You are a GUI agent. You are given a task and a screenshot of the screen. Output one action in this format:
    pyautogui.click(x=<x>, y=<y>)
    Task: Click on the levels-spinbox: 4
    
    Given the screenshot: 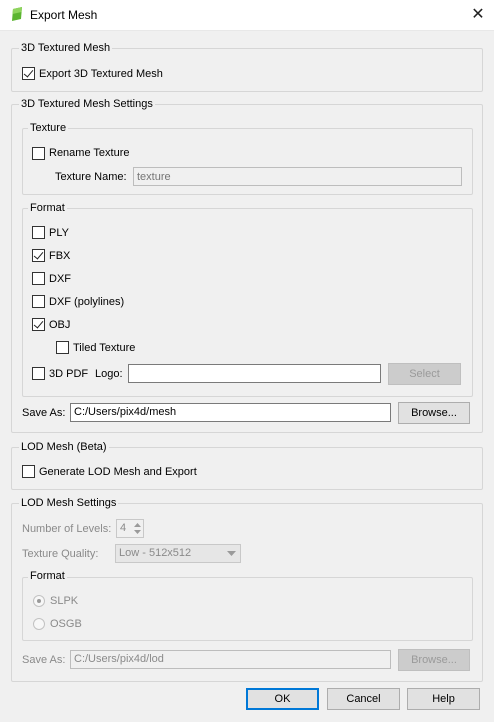 What is the action you would take?
    pyautogui.click(x=130, y=528)
    